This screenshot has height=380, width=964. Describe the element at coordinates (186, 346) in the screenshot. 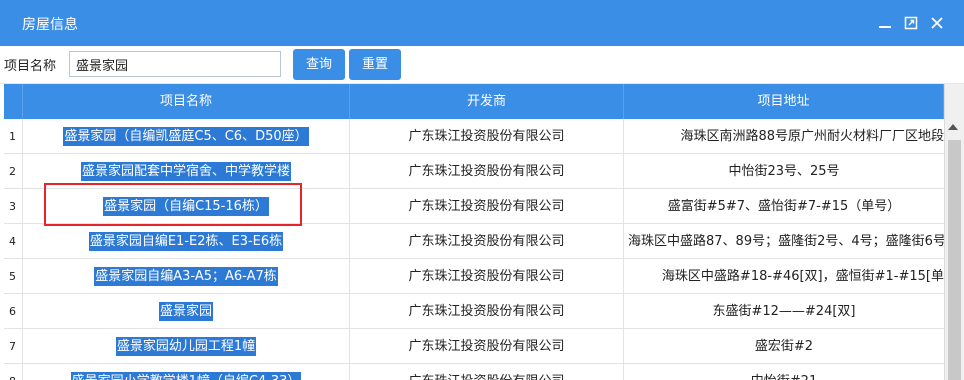

I see `project-name-cell: 盛景家园幼儿园工程1幢` at that location.